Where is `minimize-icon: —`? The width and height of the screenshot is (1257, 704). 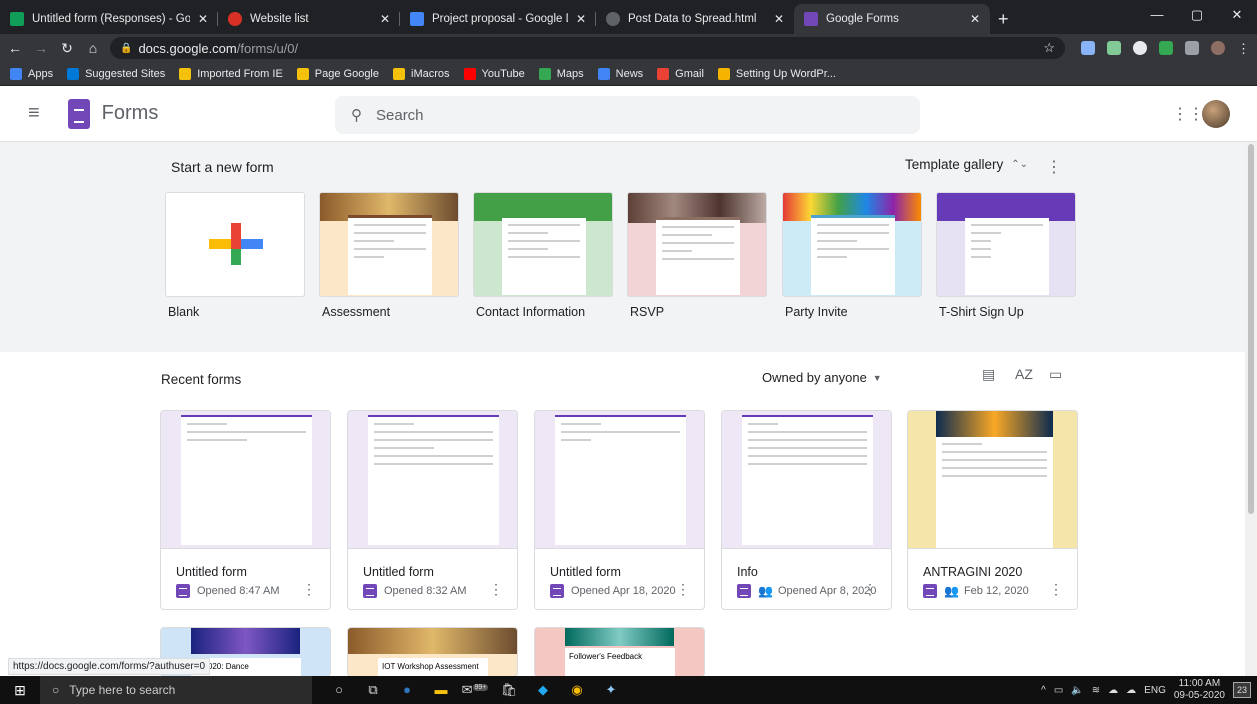
minimize-icon: — is located at coordinates (1157, 15).